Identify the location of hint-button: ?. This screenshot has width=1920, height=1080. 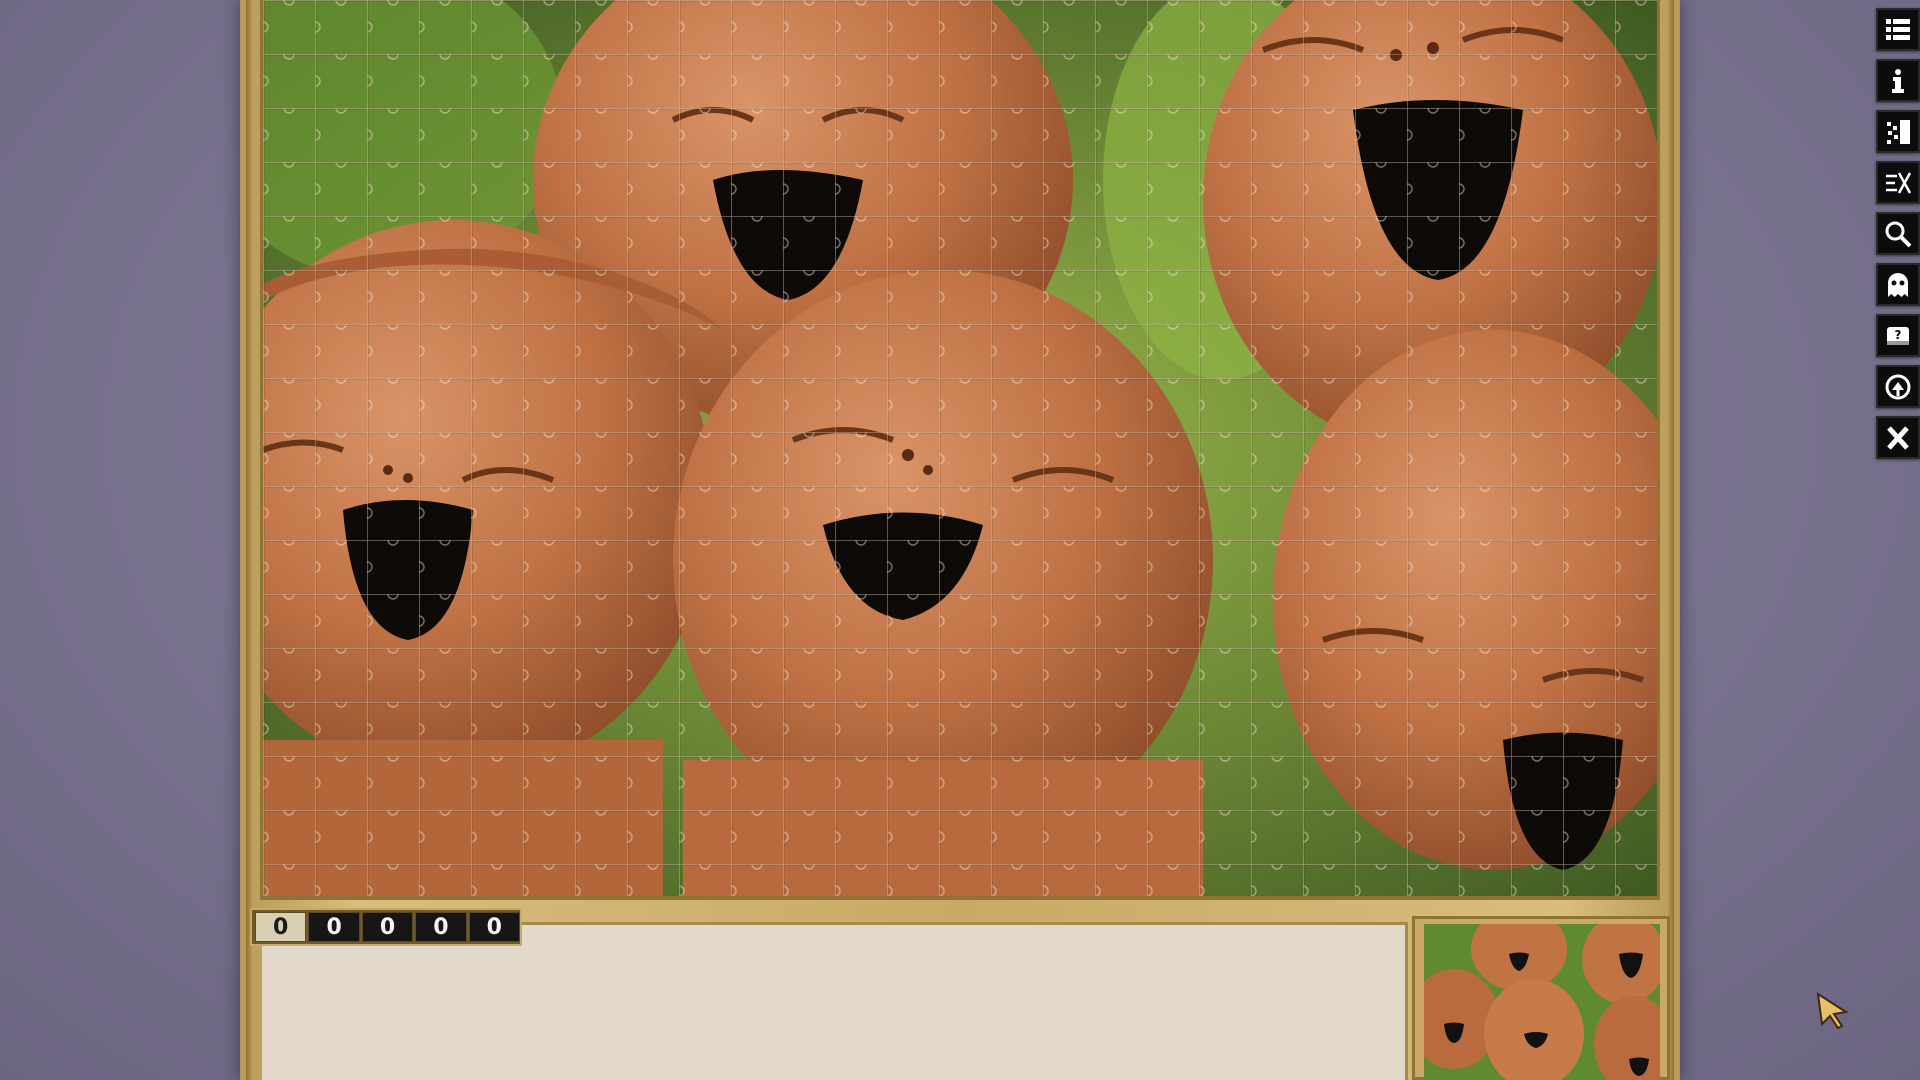
(1898, 335).